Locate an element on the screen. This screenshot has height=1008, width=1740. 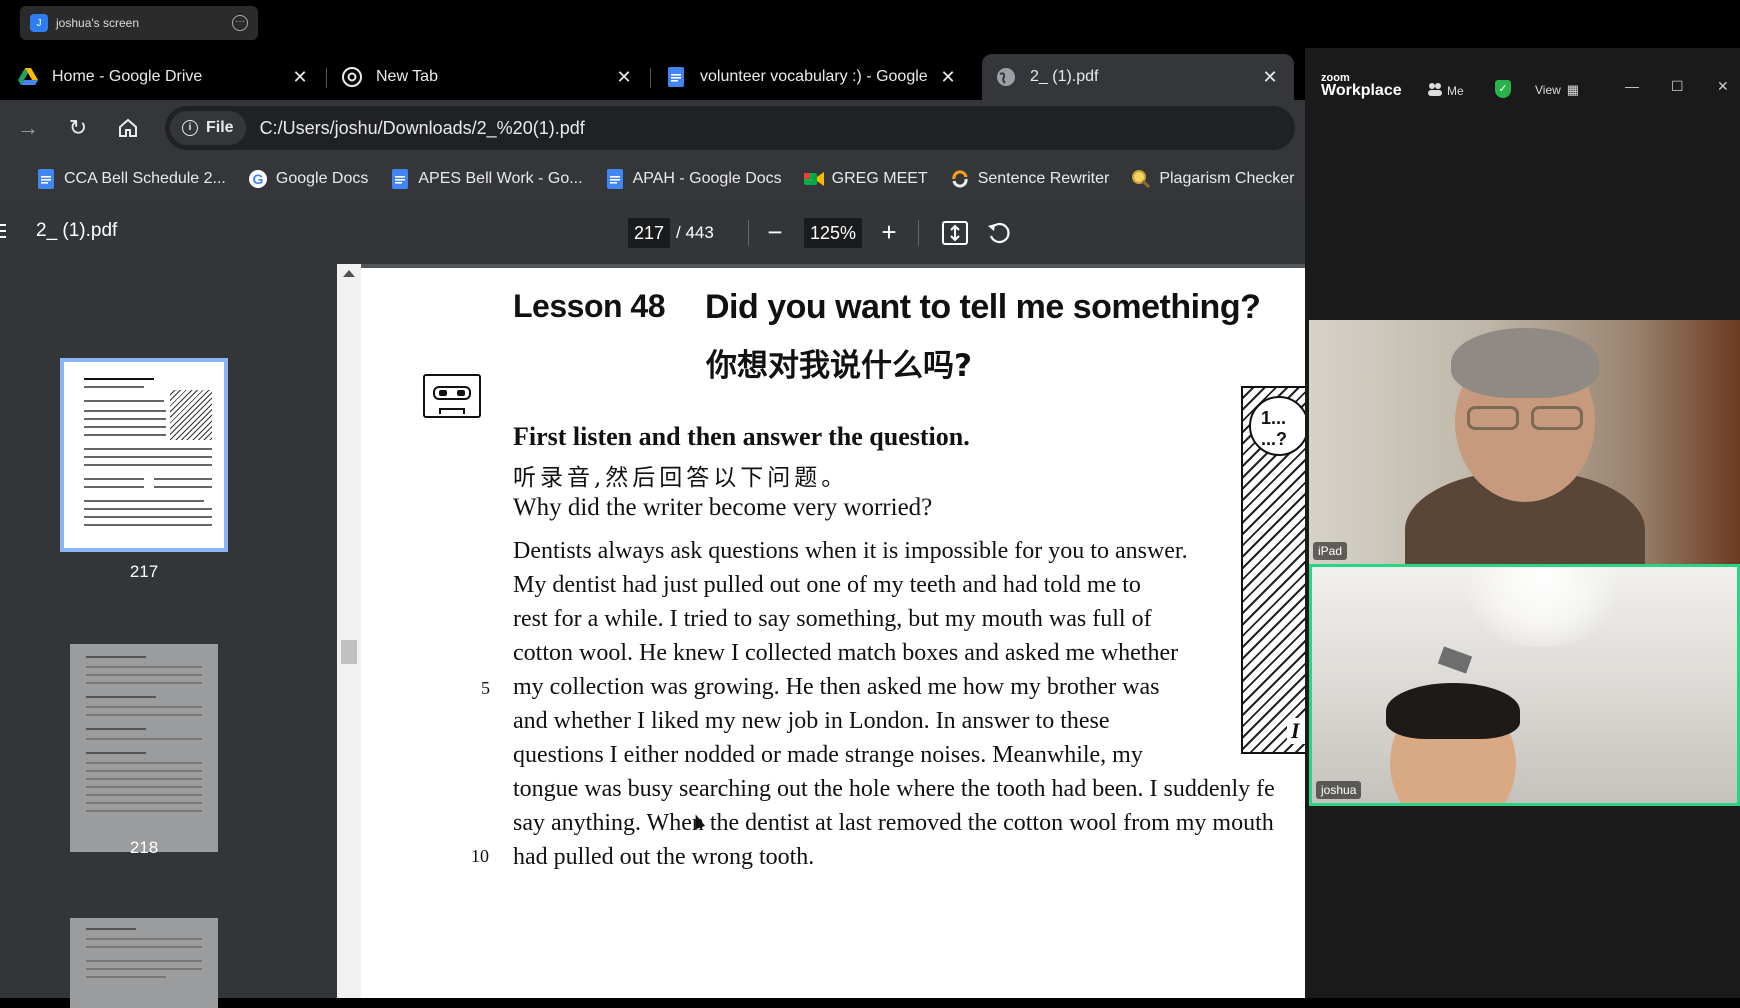
participant-video-joshua: joshua is located at coordinates (1524, 685).